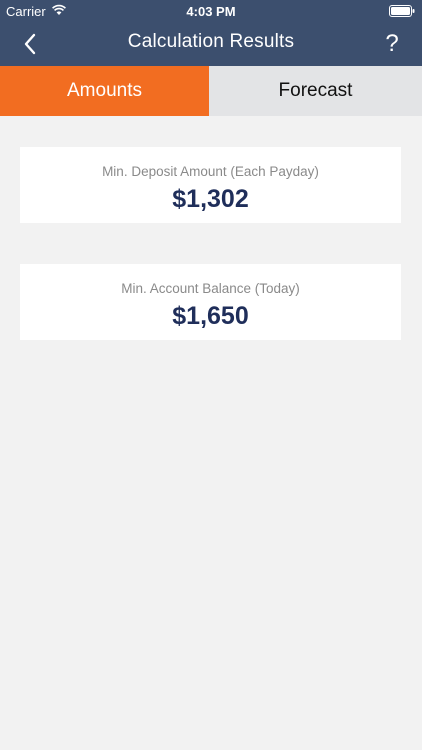 Image resolution: width=422 pixels, height=750 pixels. What do you see at coordinates (392, 44) in the screenshot?
I see `help-button: ?` at bounding box center [392, 44].